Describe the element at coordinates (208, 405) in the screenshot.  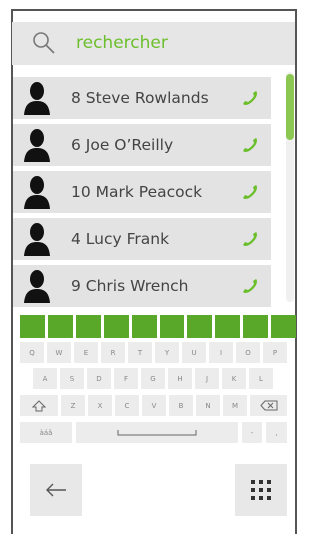
I see `key-n: N` at that location.